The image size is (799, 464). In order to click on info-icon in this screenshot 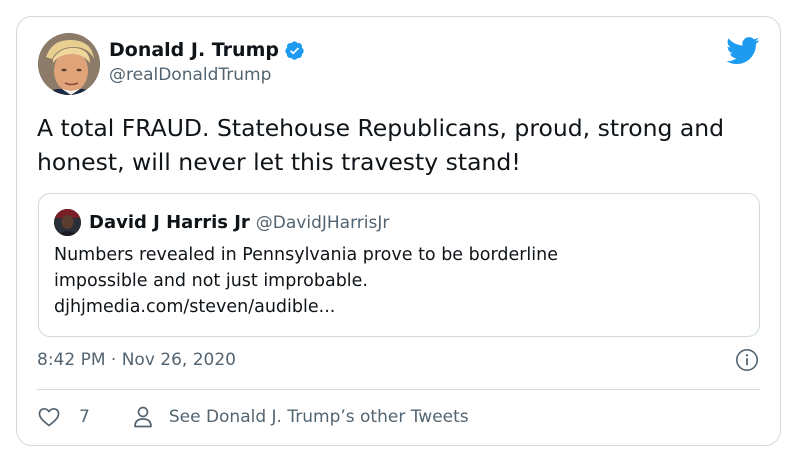, I will do `click(747, 360)`.